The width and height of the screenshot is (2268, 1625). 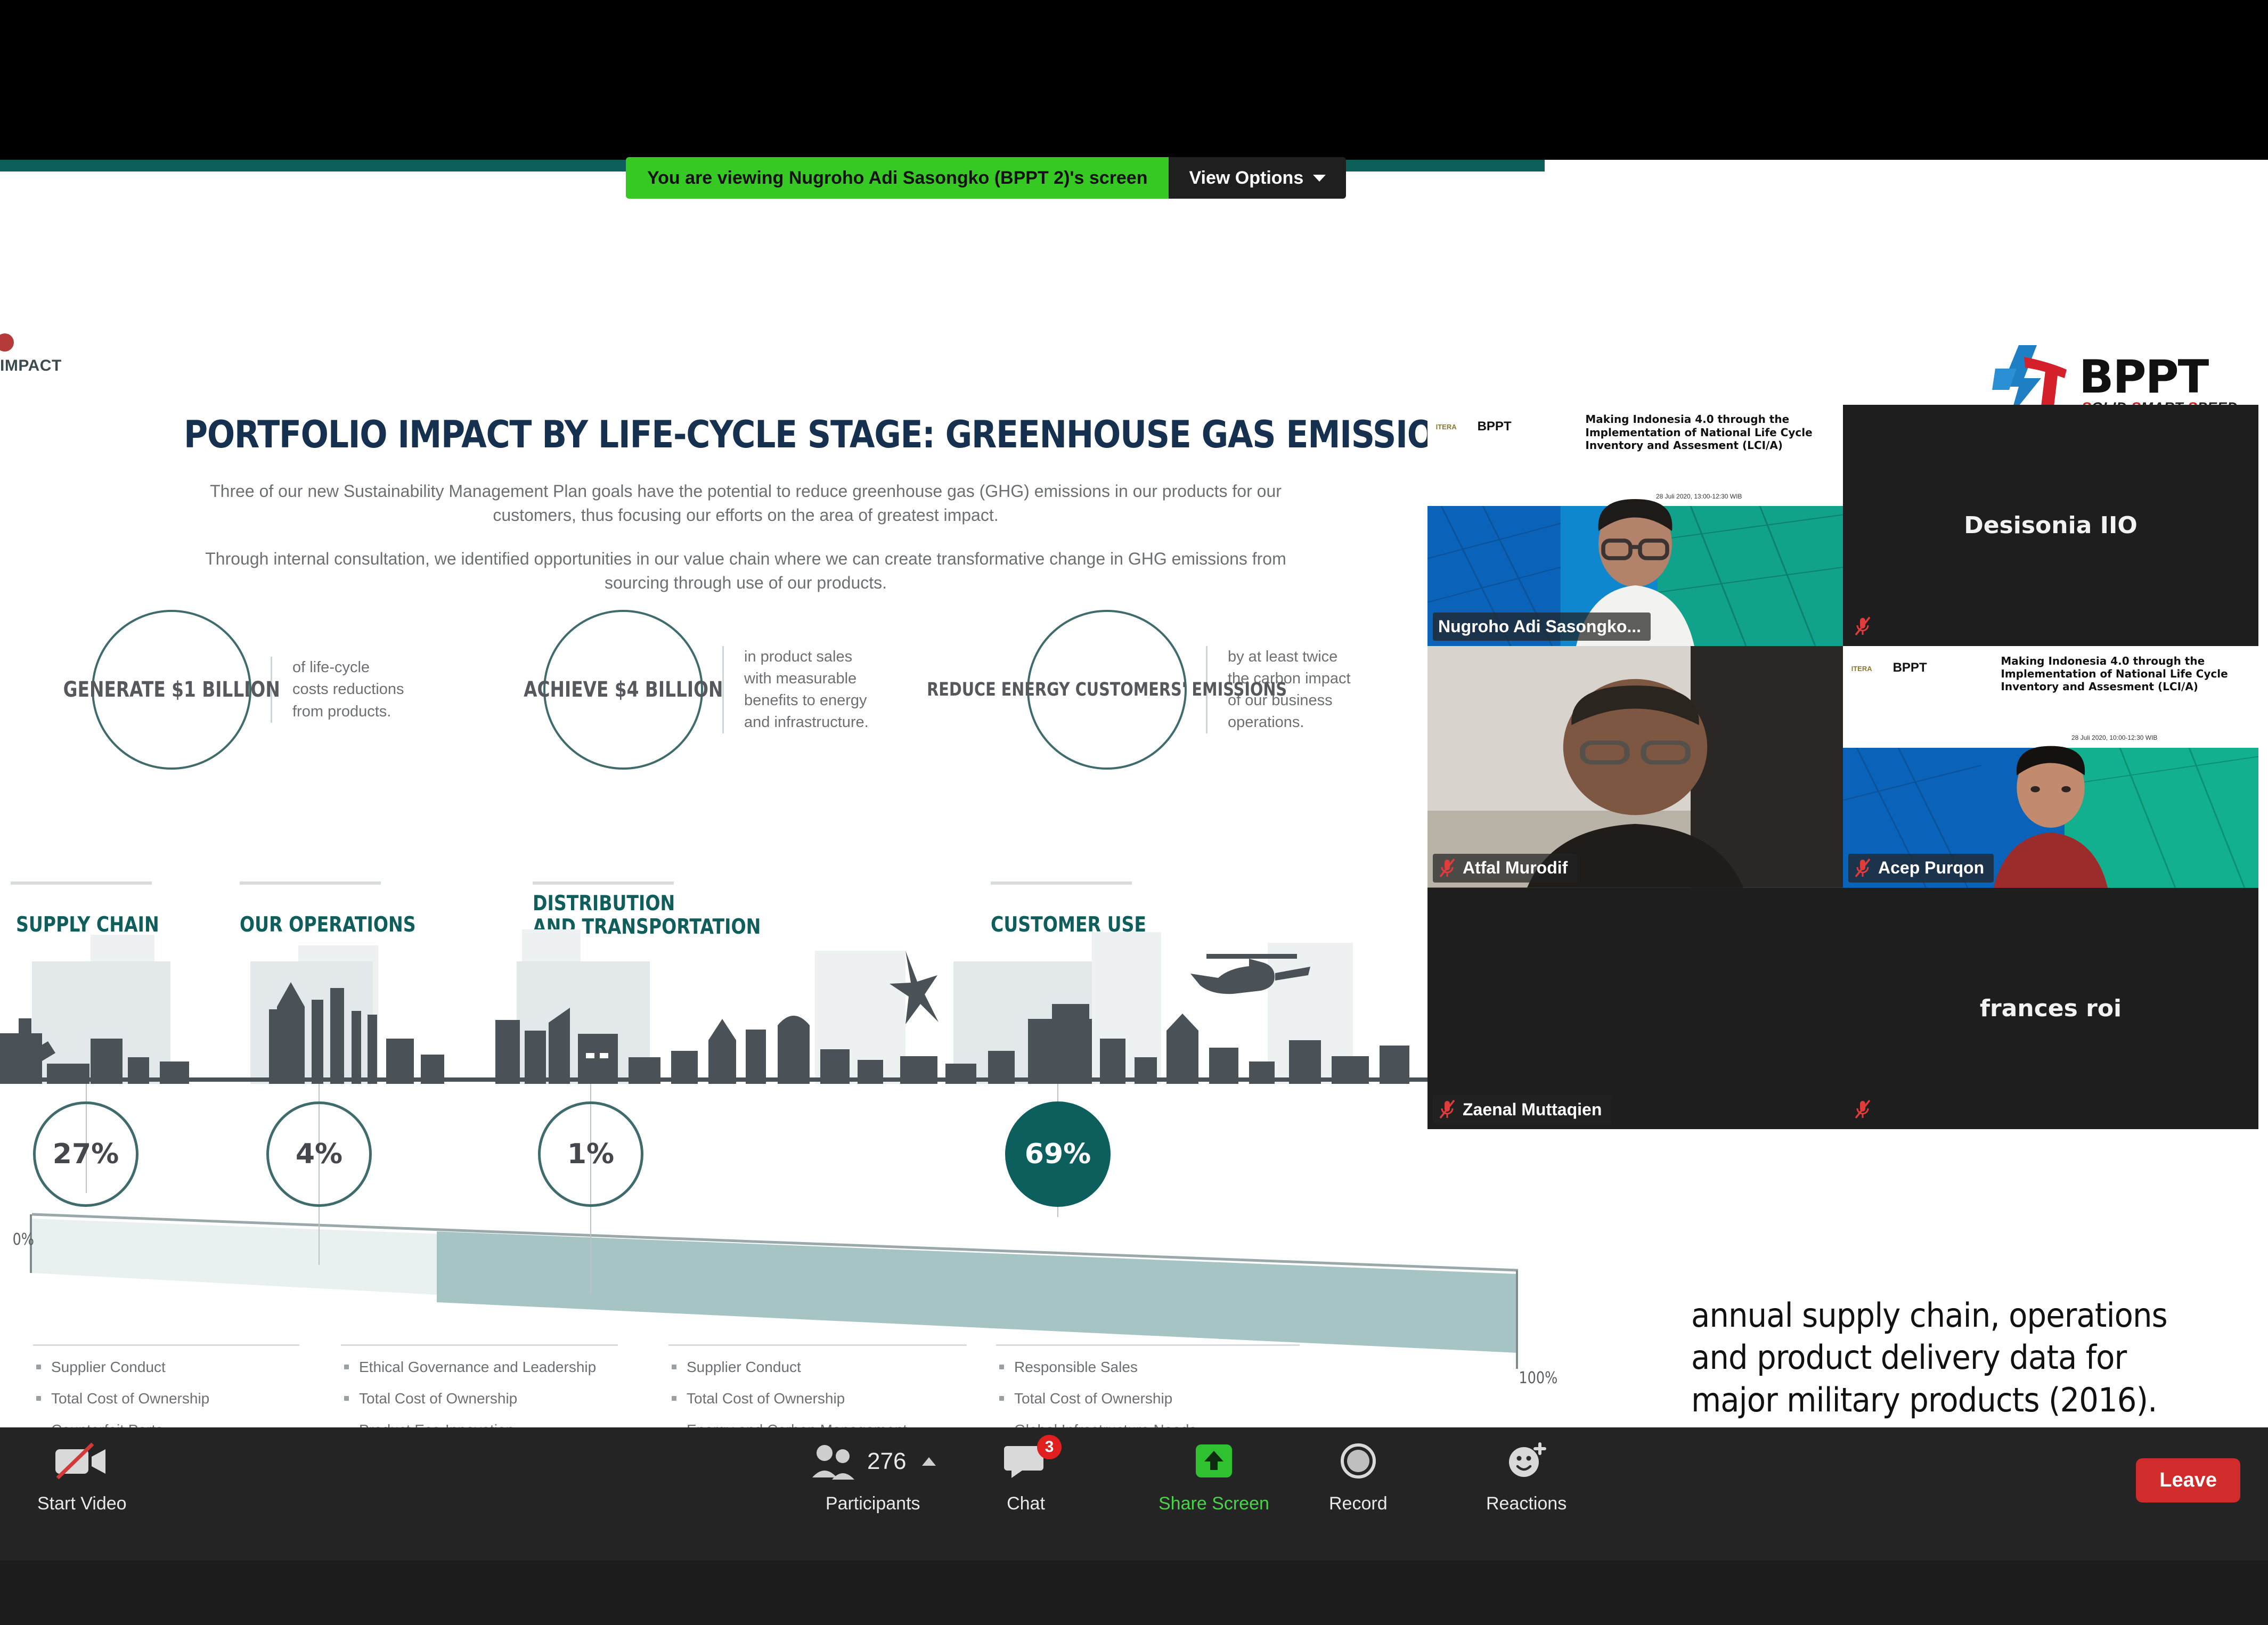 I want to click on tile-name-label: Atfal Murodif, so click(x=1516, y=868).